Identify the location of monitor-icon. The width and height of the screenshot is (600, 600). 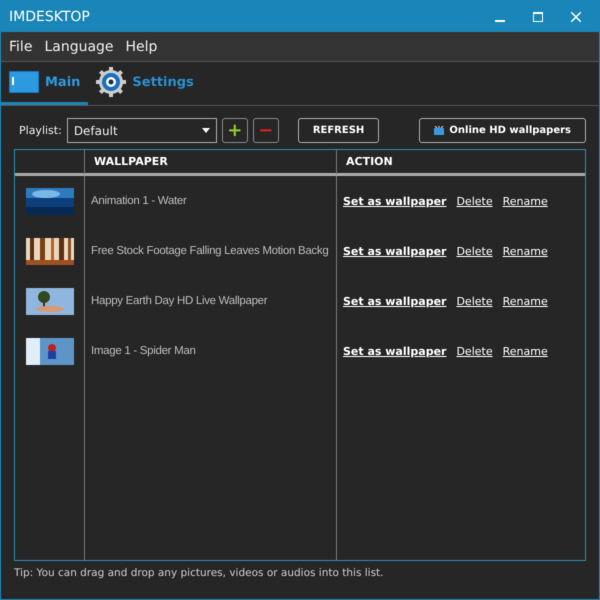
(24, 82).